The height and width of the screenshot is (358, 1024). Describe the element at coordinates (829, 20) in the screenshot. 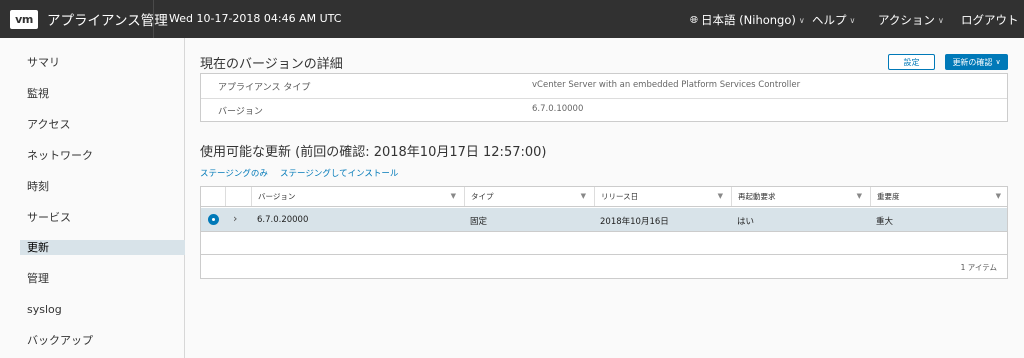

I see `help-label: ヘルプ` at that location.